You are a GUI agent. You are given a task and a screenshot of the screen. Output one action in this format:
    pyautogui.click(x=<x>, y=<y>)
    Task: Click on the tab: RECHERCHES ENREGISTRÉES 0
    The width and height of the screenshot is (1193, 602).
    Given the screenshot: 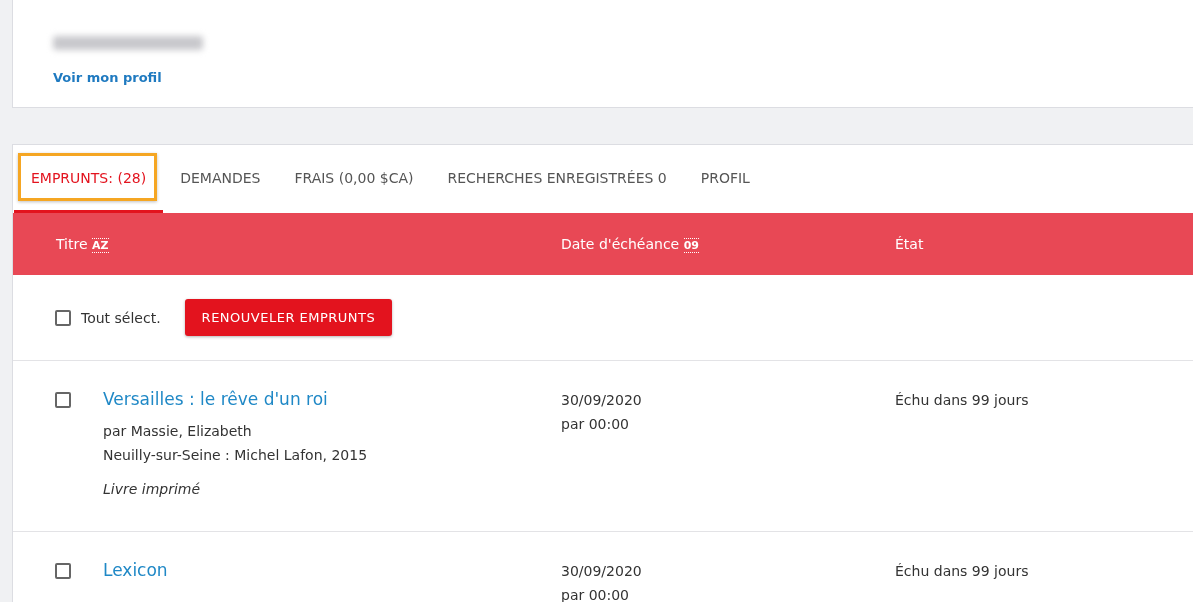 What is the action you would take?
    pyautogui.click(x=557, y=179)
    